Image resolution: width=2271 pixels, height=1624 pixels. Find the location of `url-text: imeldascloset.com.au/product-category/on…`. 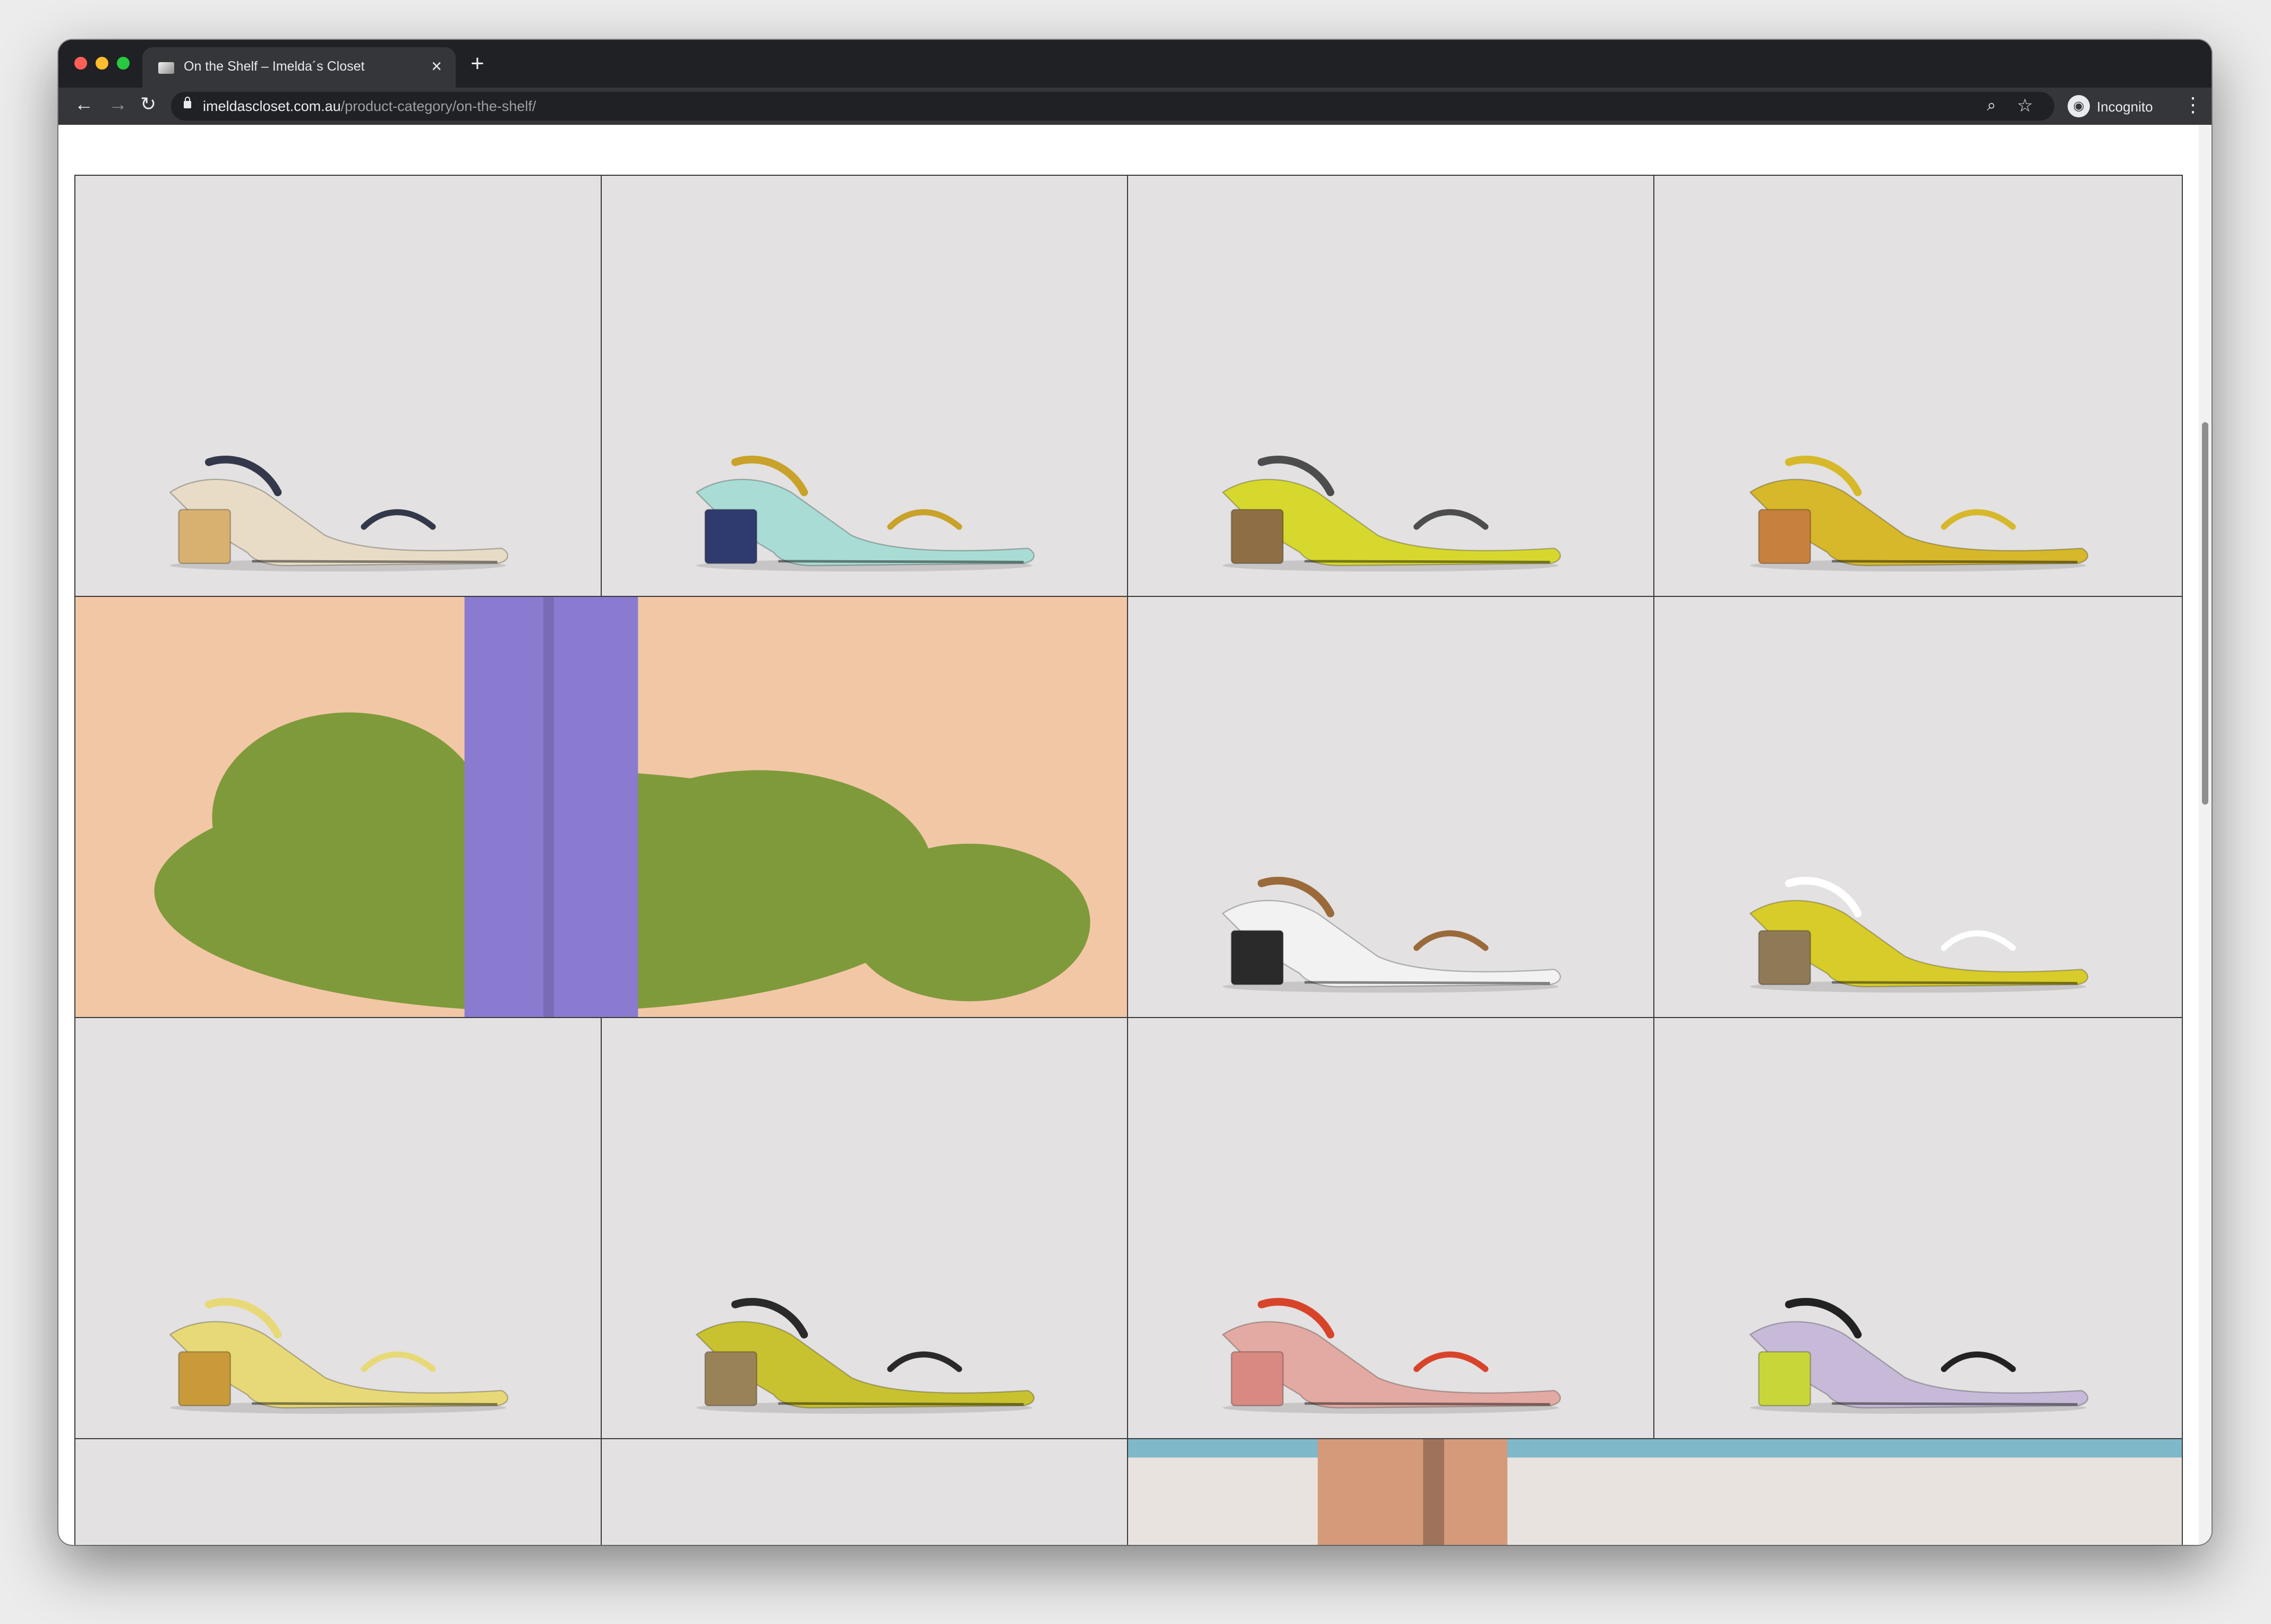

url-text: imeldascloset.com.au/product-category/on… is located at coordinates (369, 106).